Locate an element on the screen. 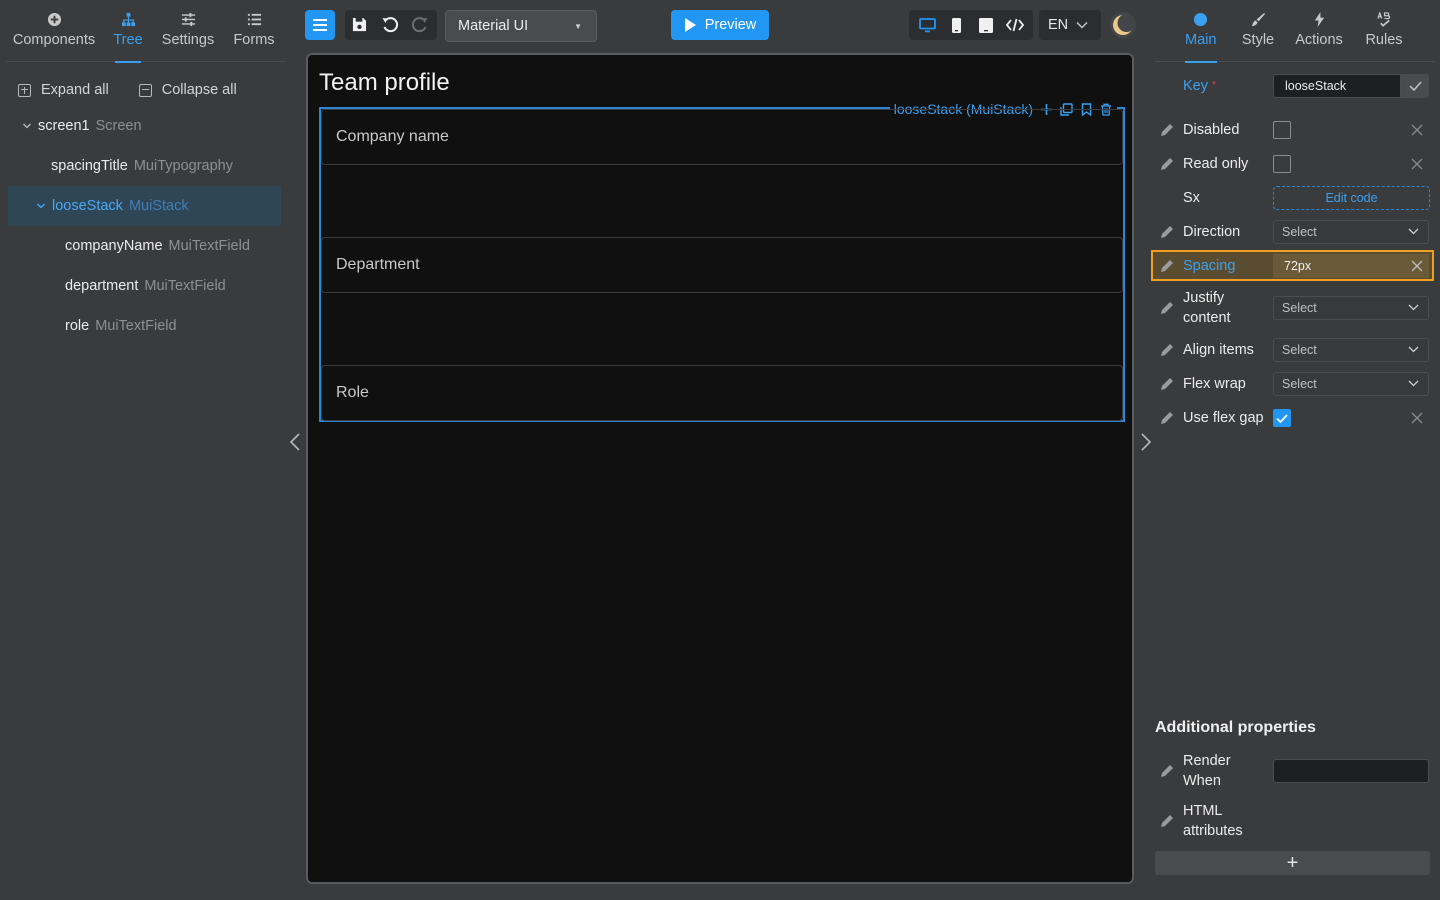 Image resolution: width=1440 pixels, height=900 pixels. tab-forms: Forms is located at coordinates (254, 31).